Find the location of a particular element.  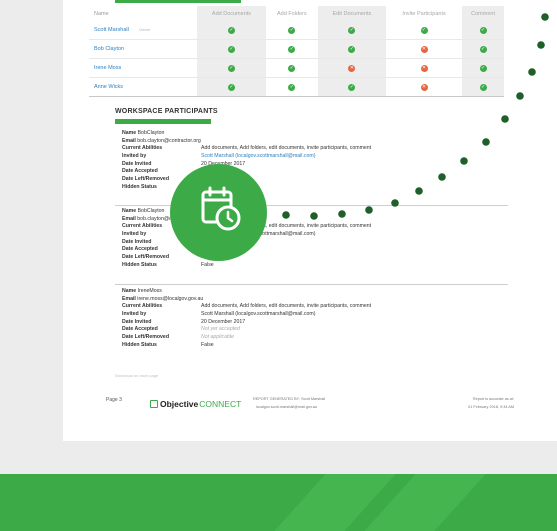

footer-band is located at coordinates (278, 502).